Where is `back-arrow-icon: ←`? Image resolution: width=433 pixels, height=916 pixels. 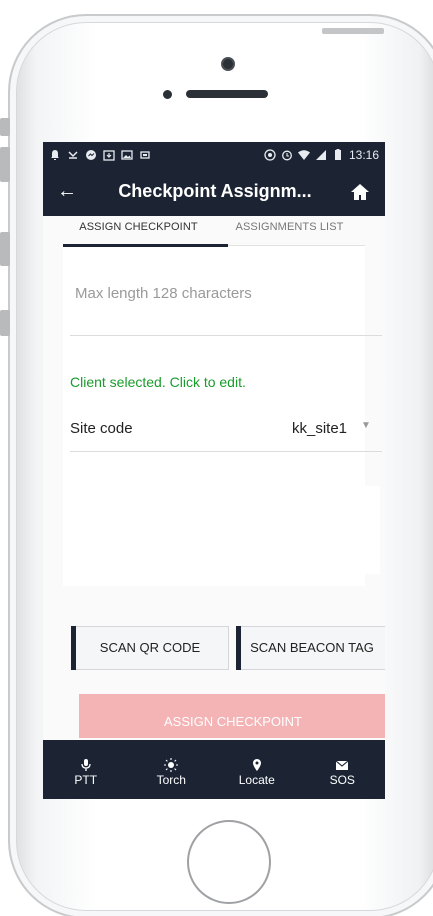
back-arrow-icon: ← is located at coordinates (69, 191).